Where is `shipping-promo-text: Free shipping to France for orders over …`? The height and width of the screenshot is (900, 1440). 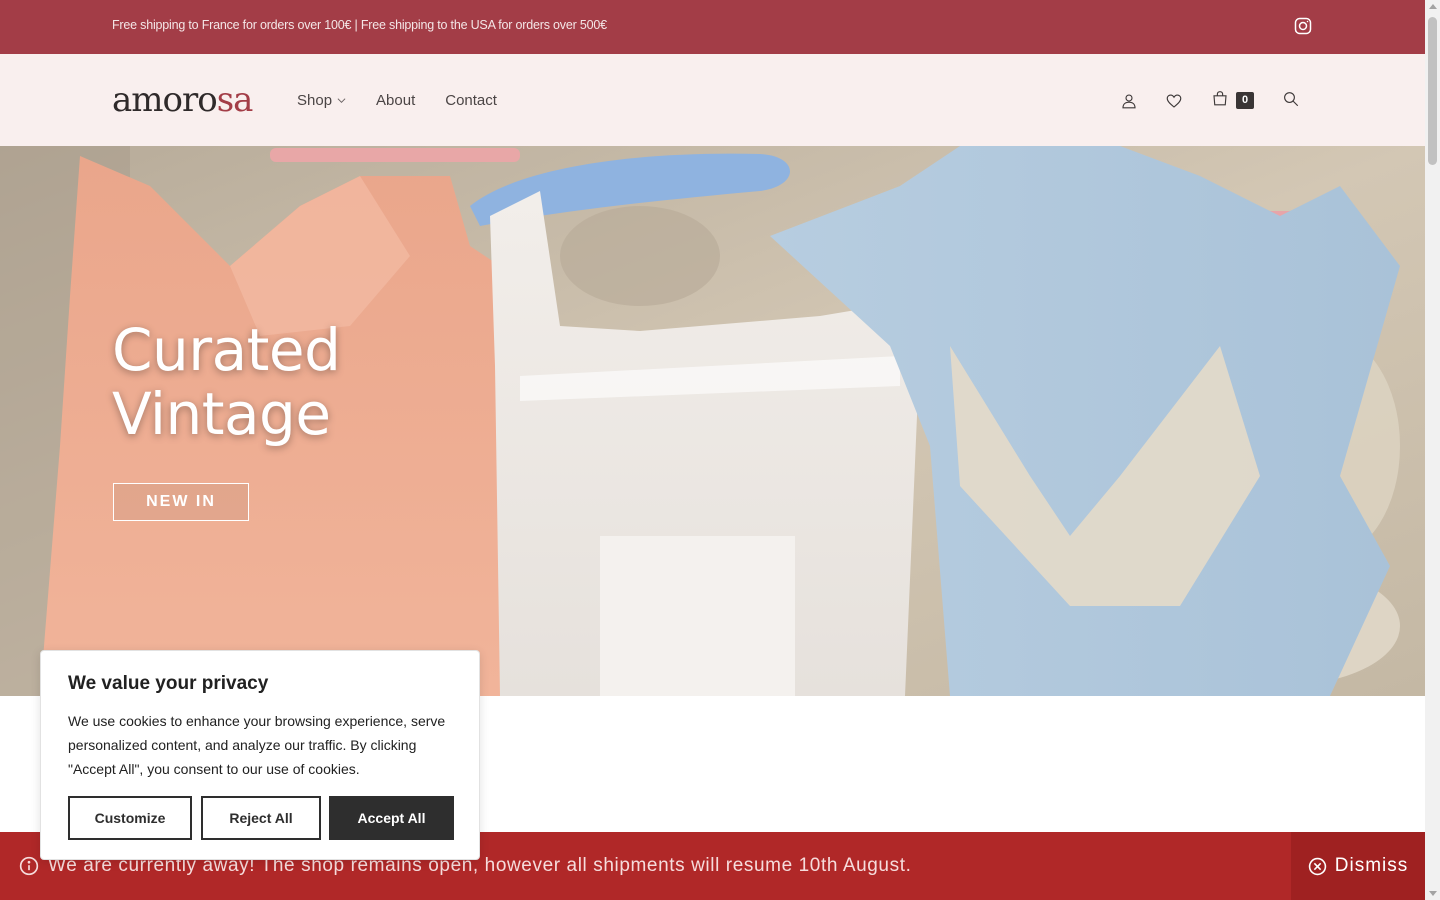
shipping-promo-text: Free shipping to France for orders over … is located at coordinates (359, 25).